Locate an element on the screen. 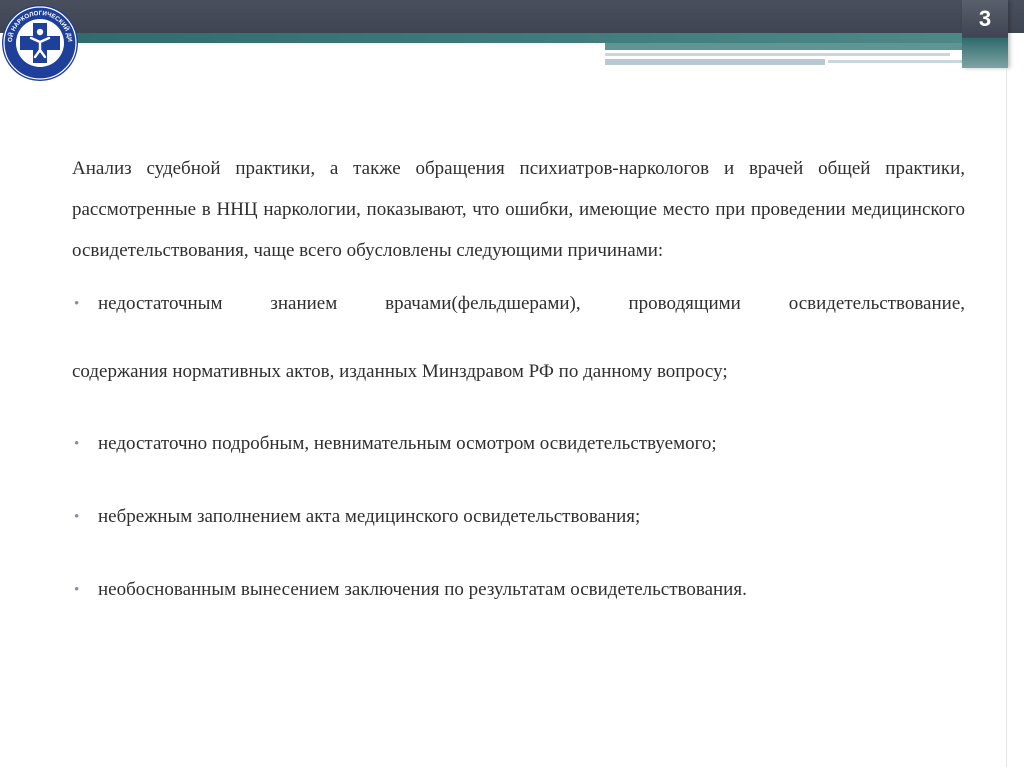  header-accent-bar-secondary is located at coordinates (805, 46).